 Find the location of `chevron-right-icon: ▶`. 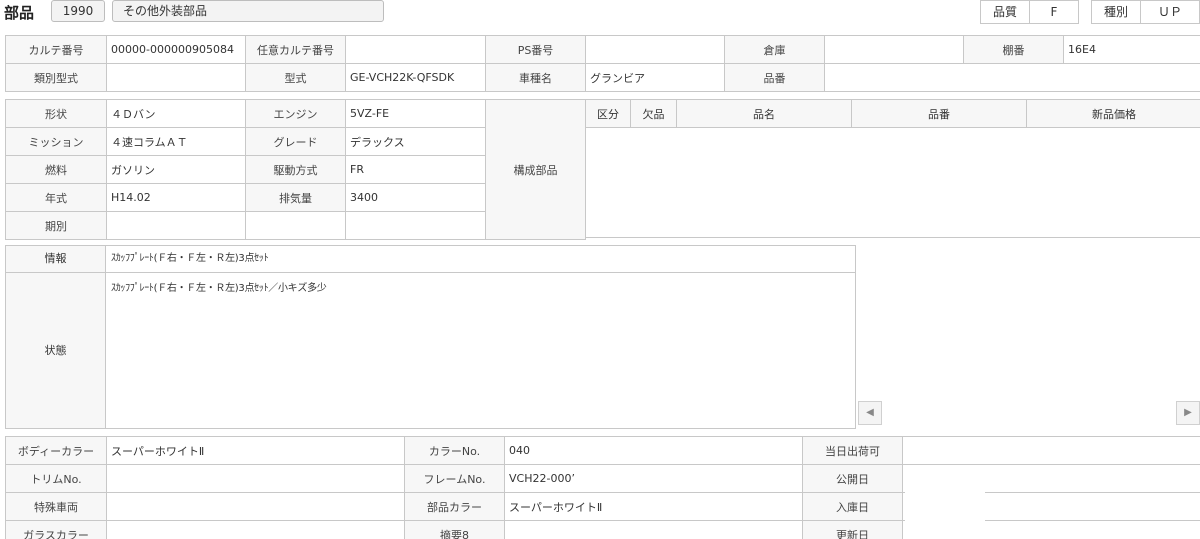

chevron-right-icon: ▶ is located at coordinates (1188, 413).